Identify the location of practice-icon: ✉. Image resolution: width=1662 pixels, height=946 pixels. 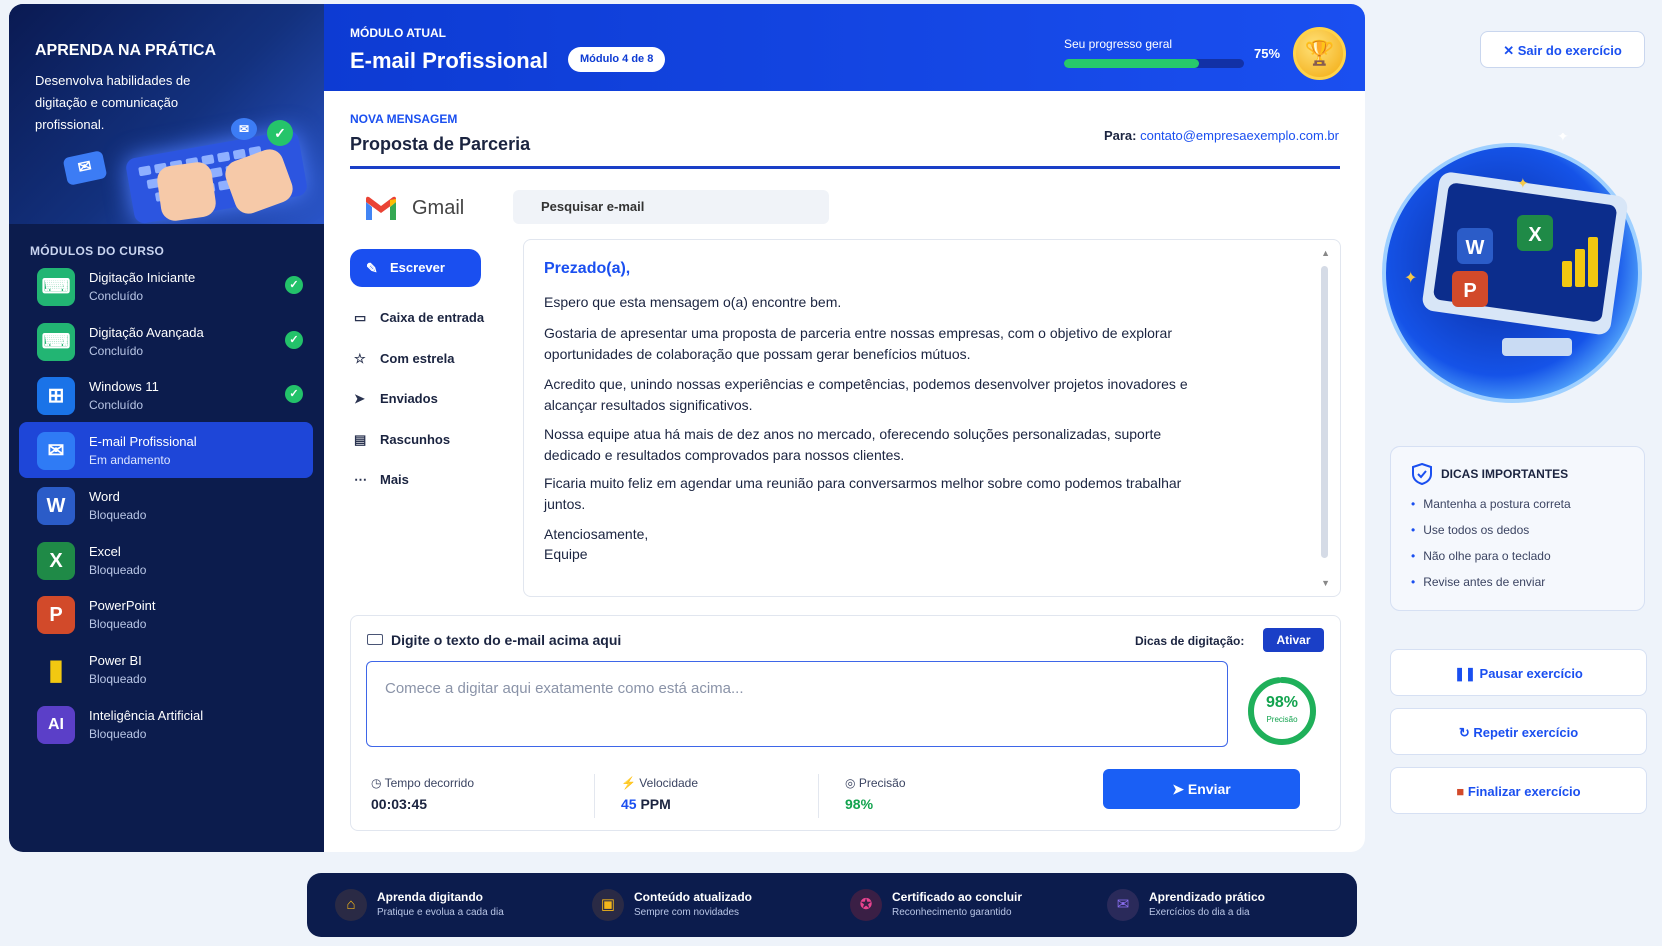
(1123, 905).